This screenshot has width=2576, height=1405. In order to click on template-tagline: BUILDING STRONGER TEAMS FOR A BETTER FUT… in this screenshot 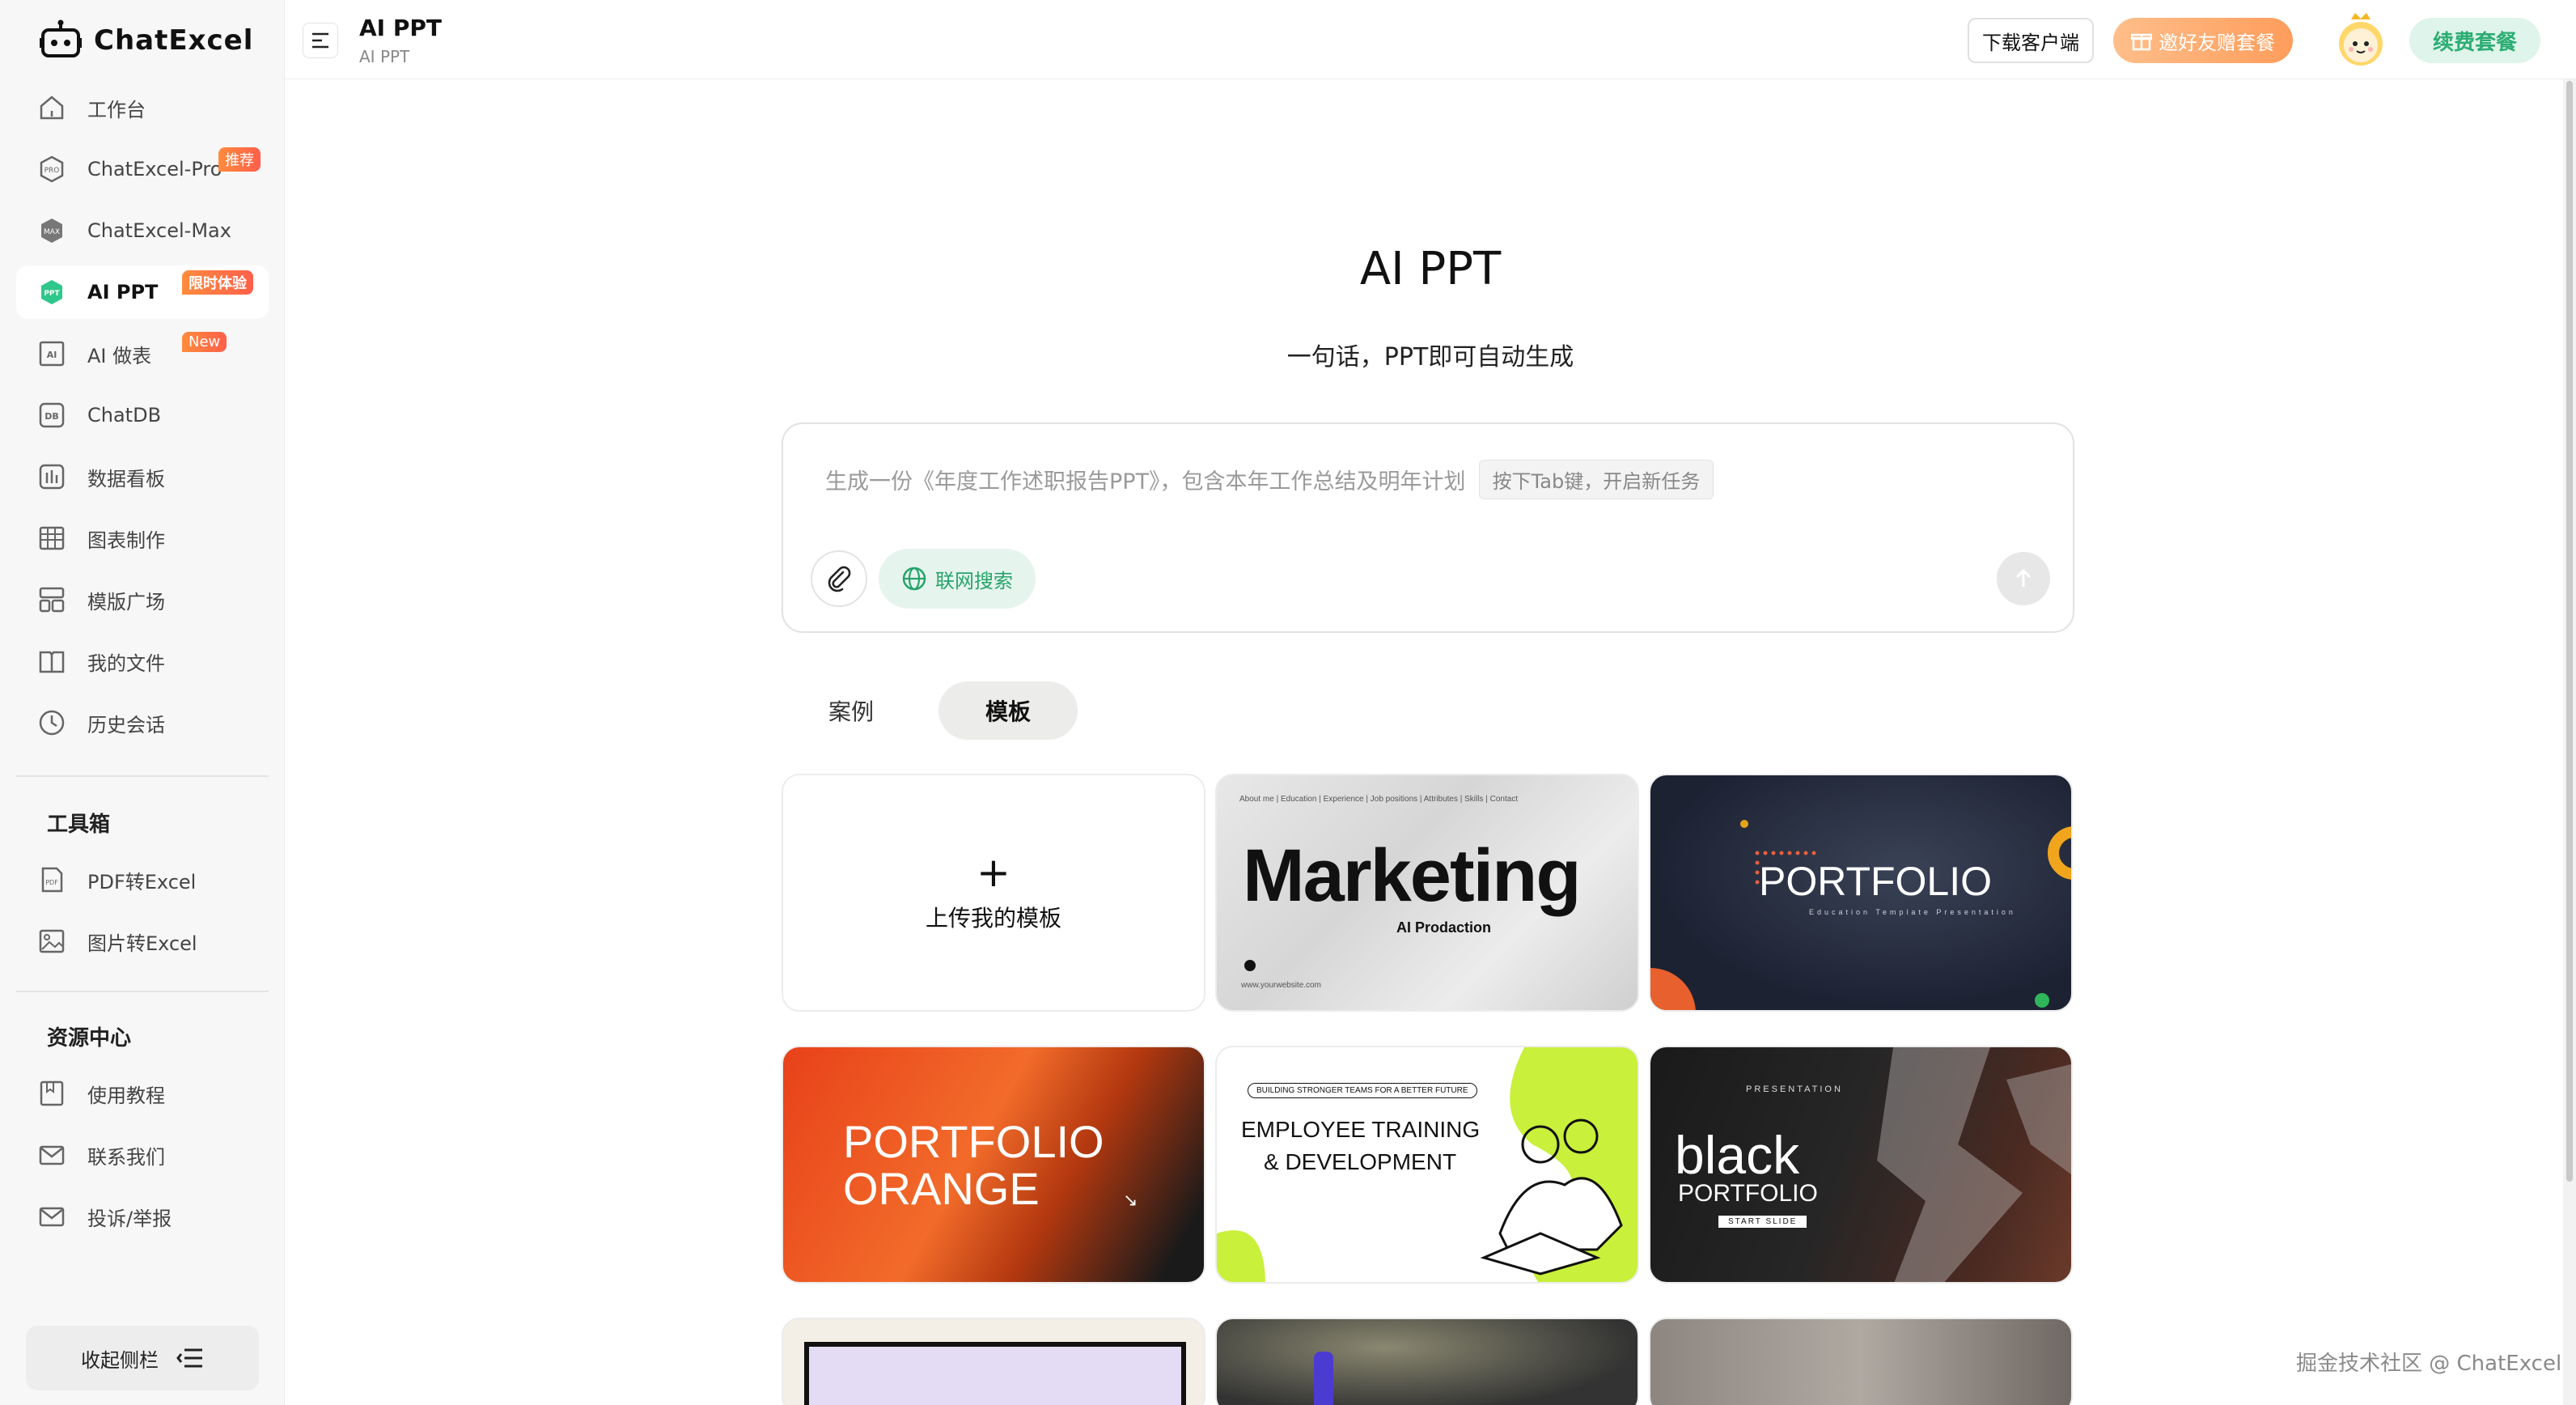, I will do `click(1362, 1090)`.